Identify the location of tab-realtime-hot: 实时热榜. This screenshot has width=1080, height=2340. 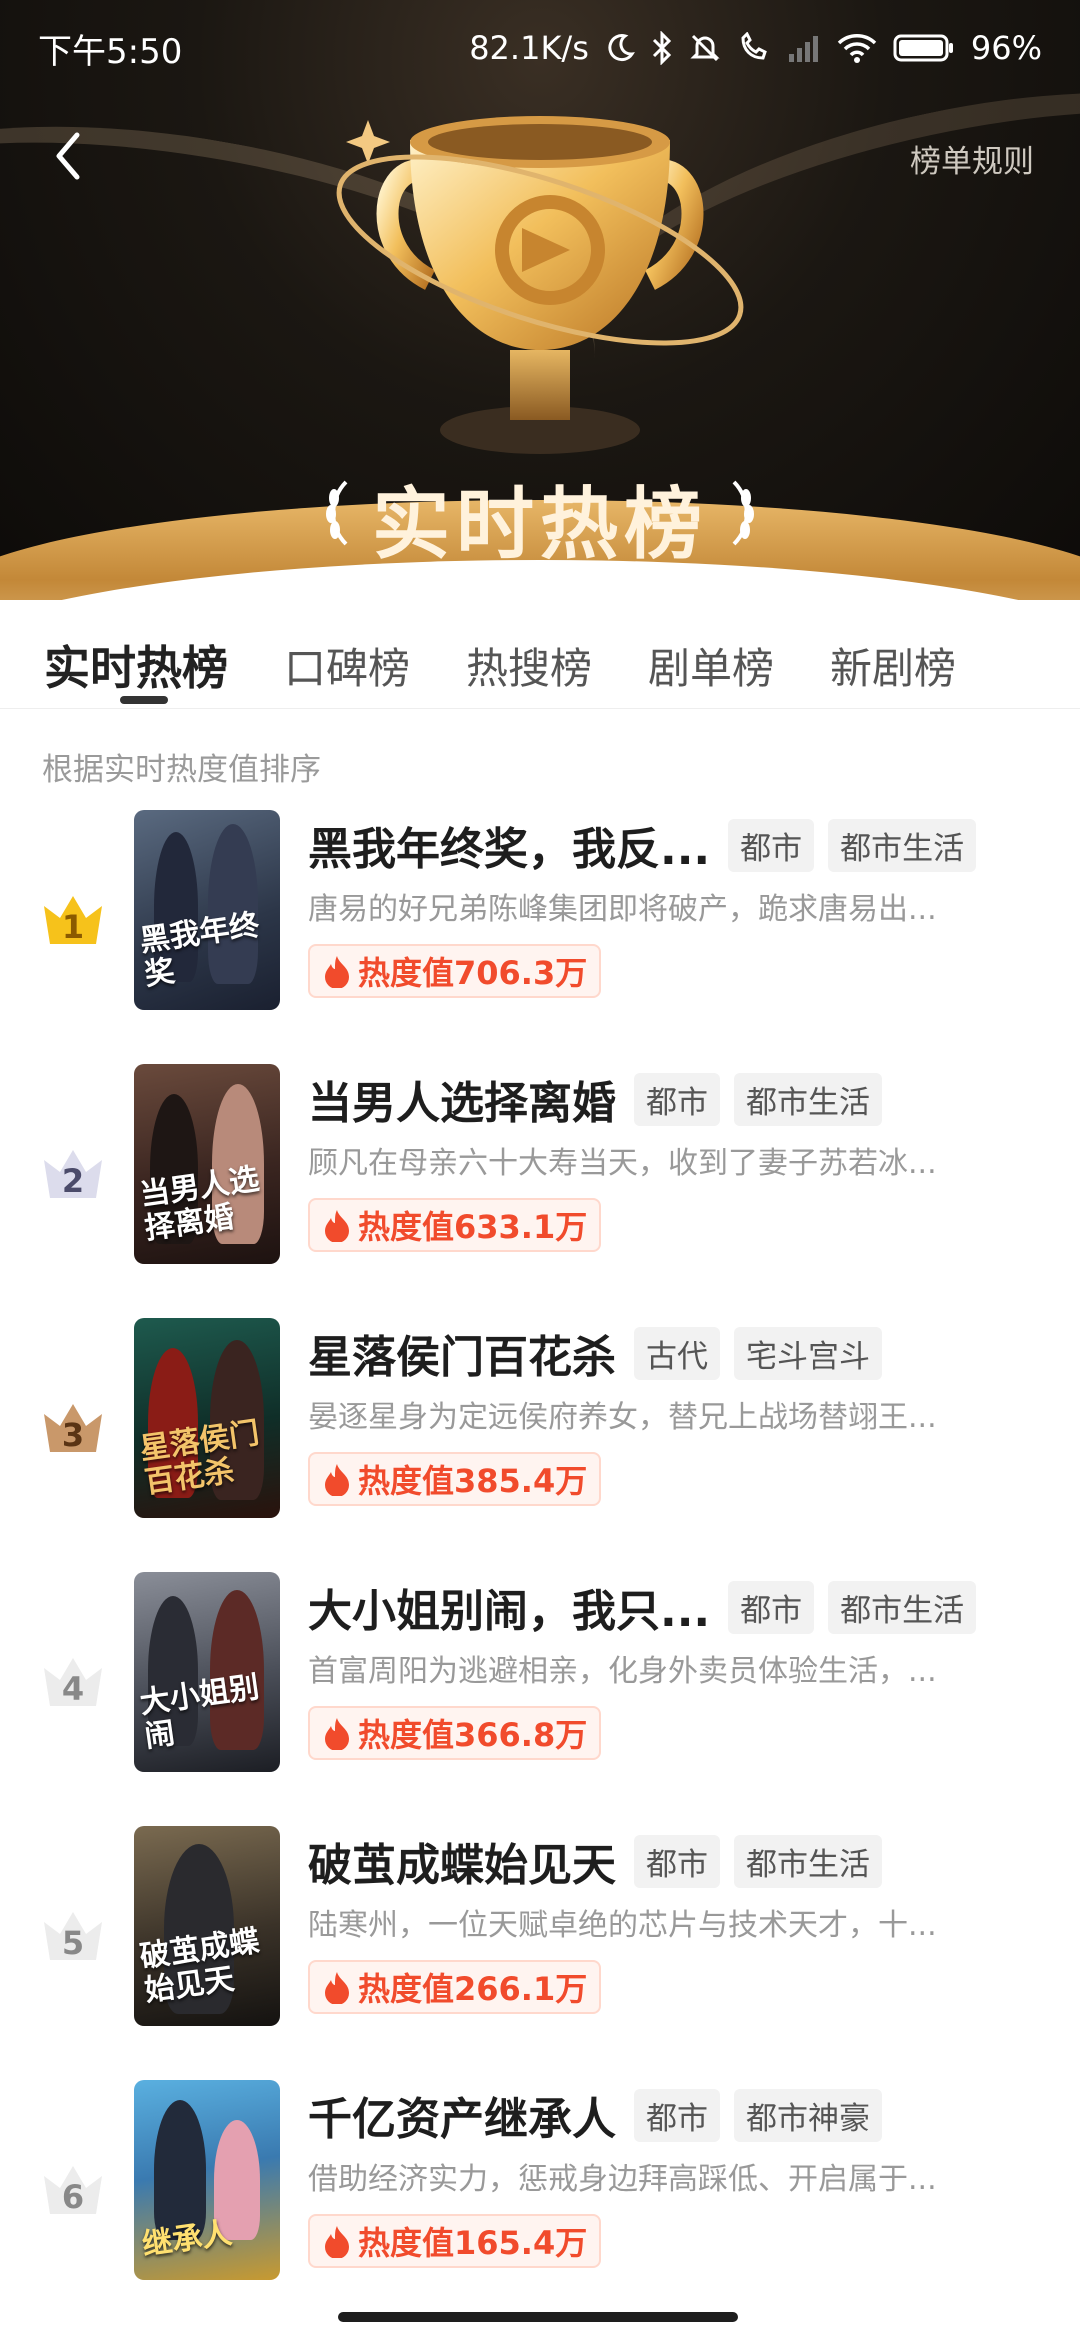
(136, 665).